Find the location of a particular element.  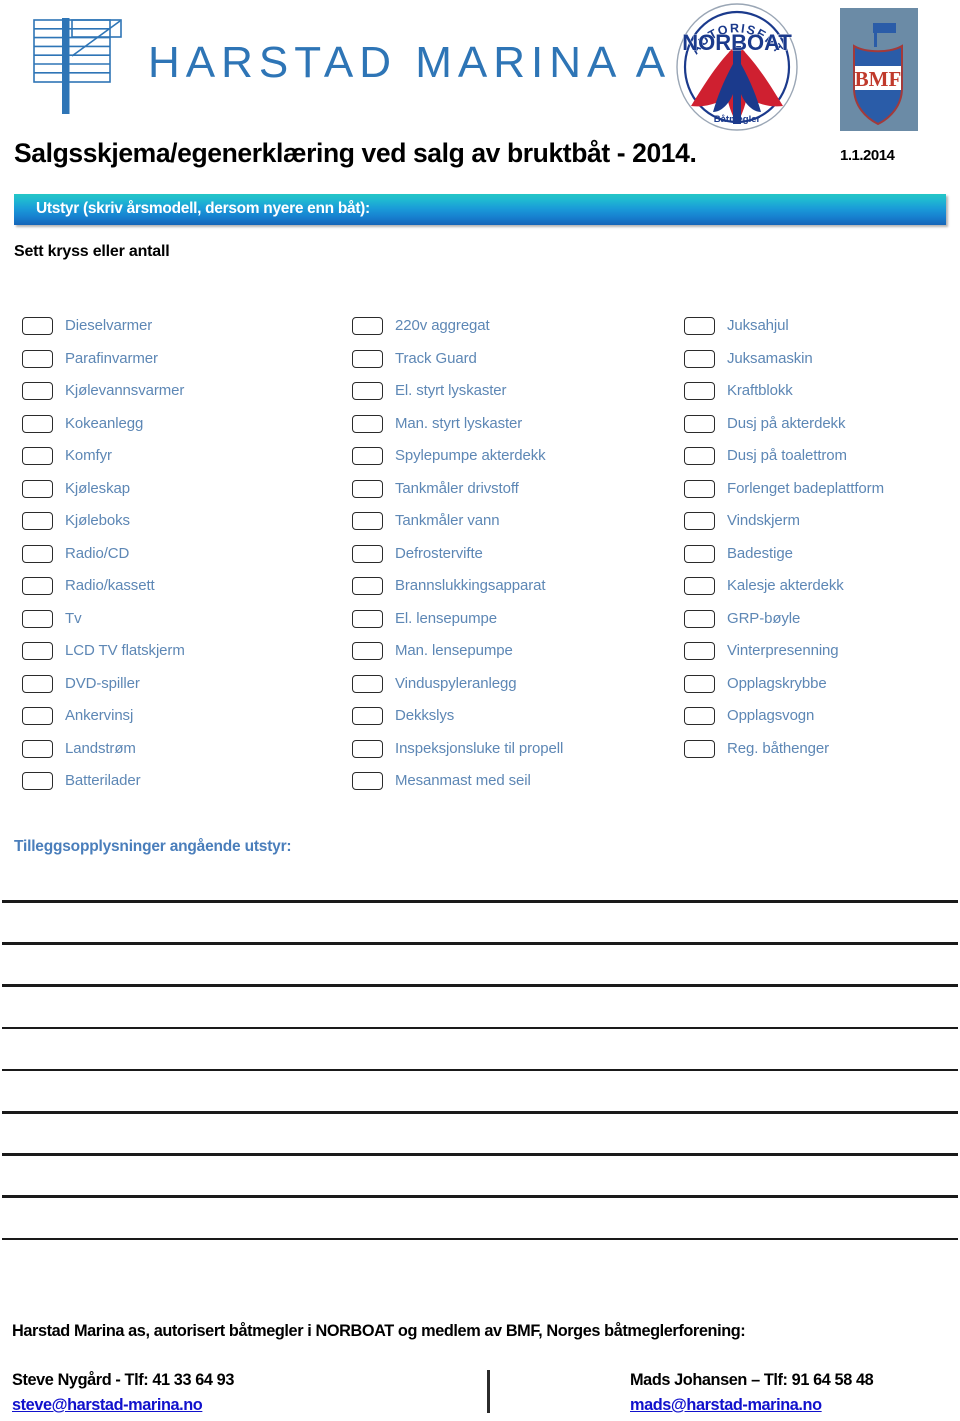

contact-name-left: Steve Nygård - Tlf: 41 33 64 93 is located at coordinates (123, 1380).